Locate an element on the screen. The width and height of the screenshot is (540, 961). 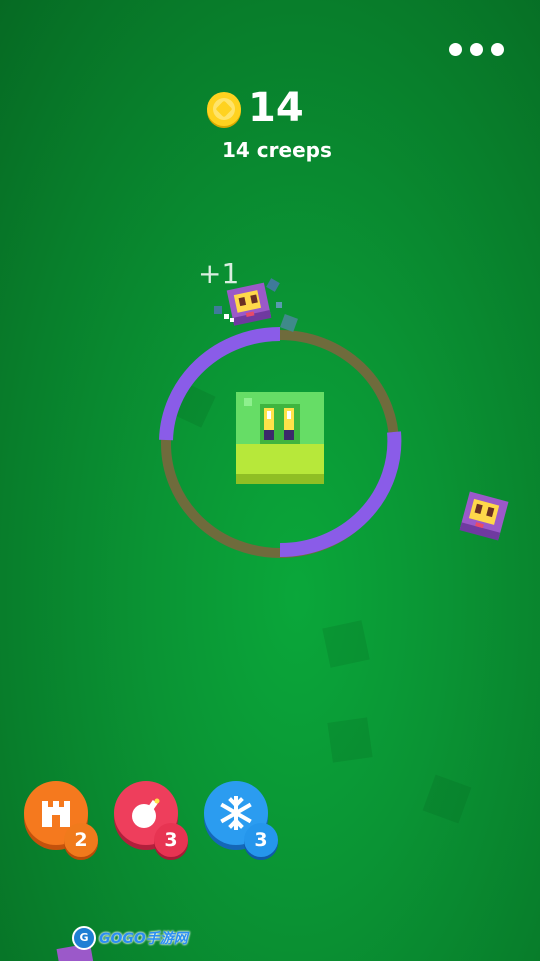
watermark: G GOGO手游网 is located at coordinates (130, 938).